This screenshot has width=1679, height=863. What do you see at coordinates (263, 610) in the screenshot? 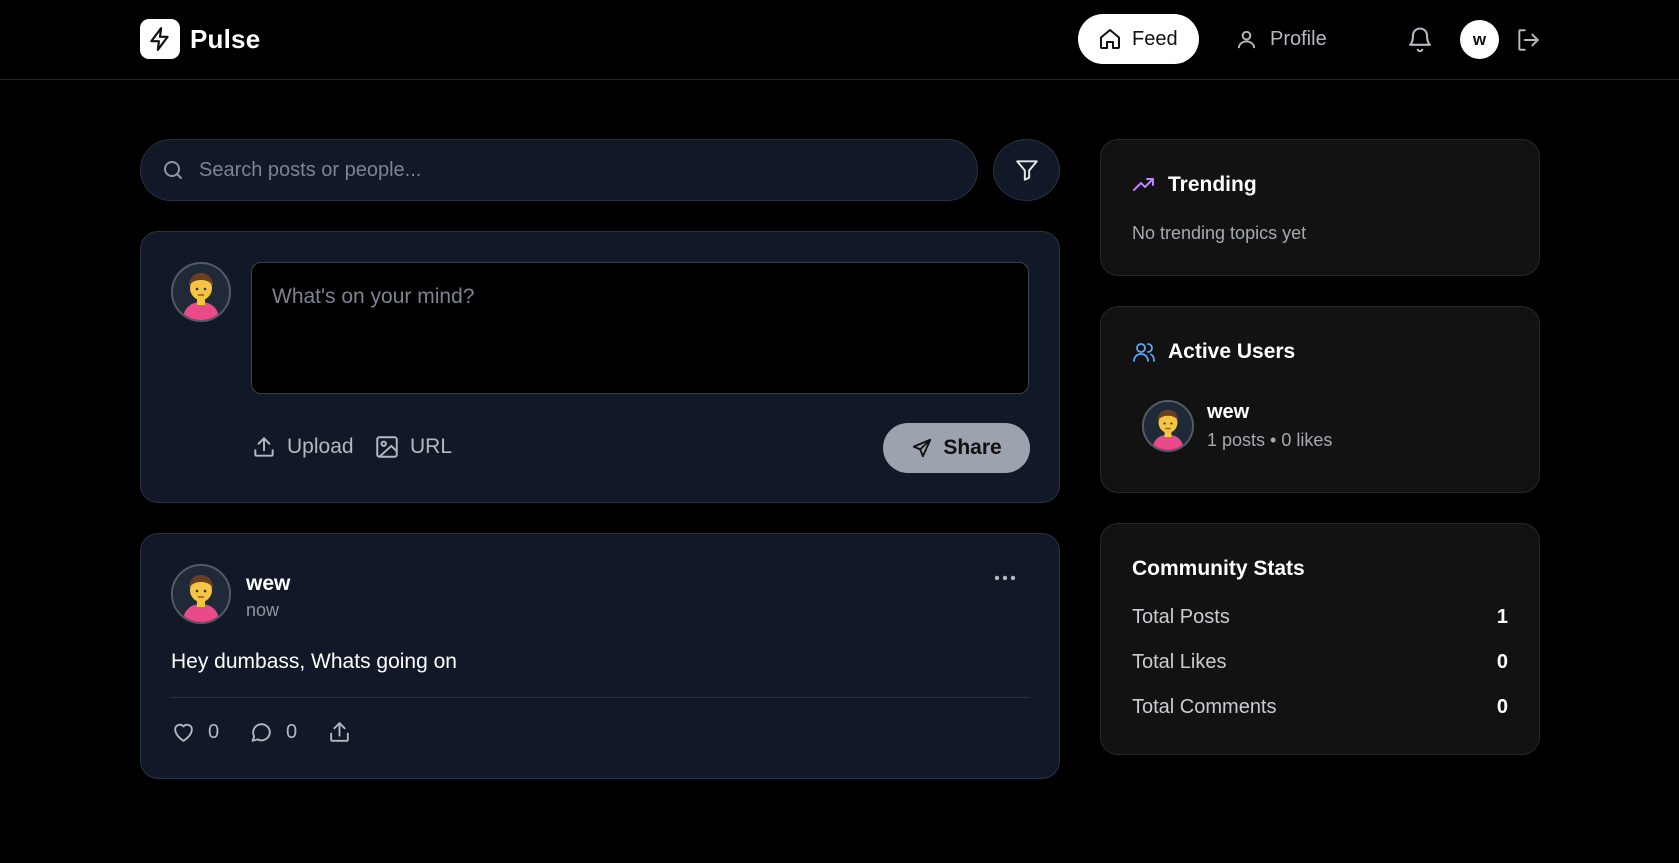
I see `post-timestamp: now` at bounding box center [263, 610].